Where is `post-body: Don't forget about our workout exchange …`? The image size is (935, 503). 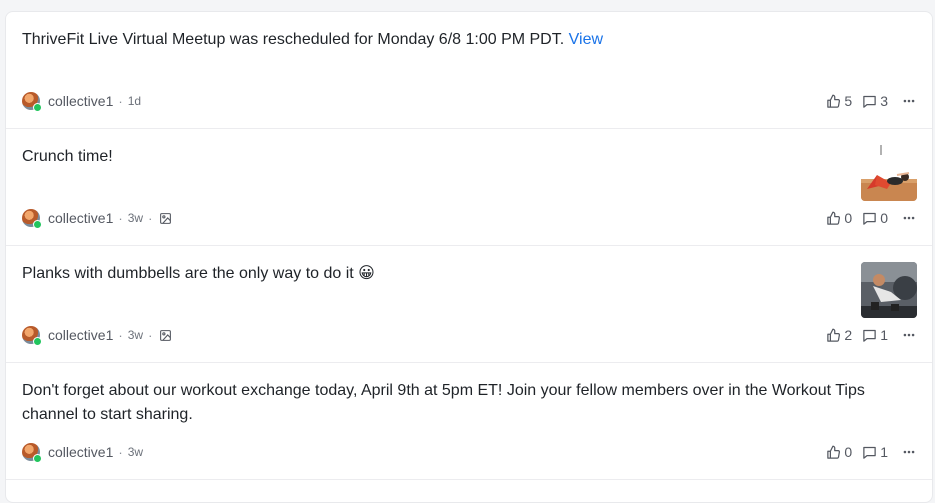 post-body: Don't forget about our workout exchange … is located at coordinates (443, 402).